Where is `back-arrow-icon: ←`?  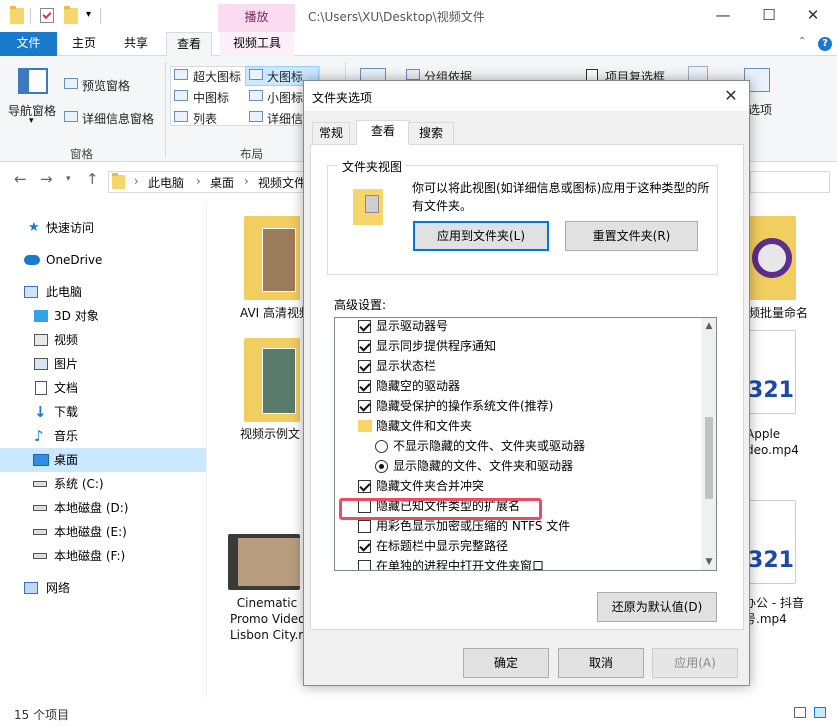 back-arrow-icon: ← is located at coordinates (20, 179).